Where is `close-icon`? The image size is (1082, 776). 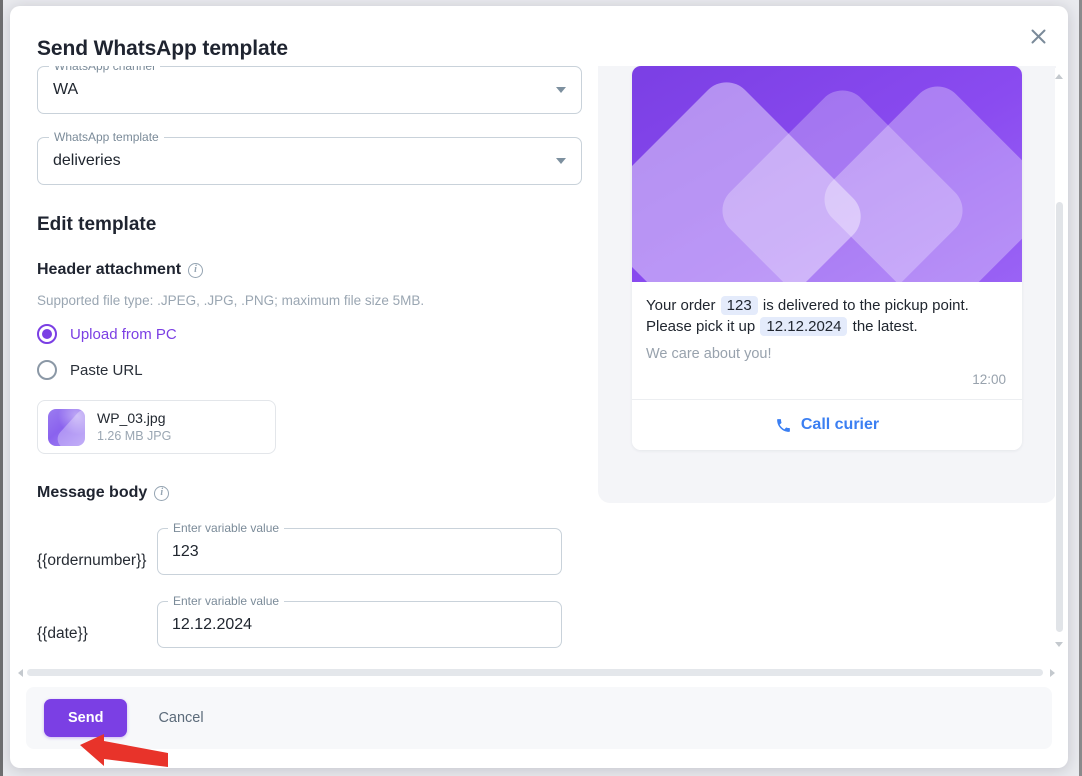
close-icon is located at coordinates (1038, 36).